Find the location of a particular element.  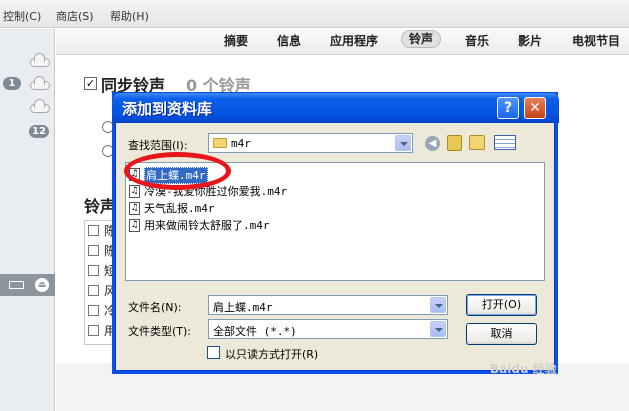

count-badge: 12 is located at coordinates (39, 131).